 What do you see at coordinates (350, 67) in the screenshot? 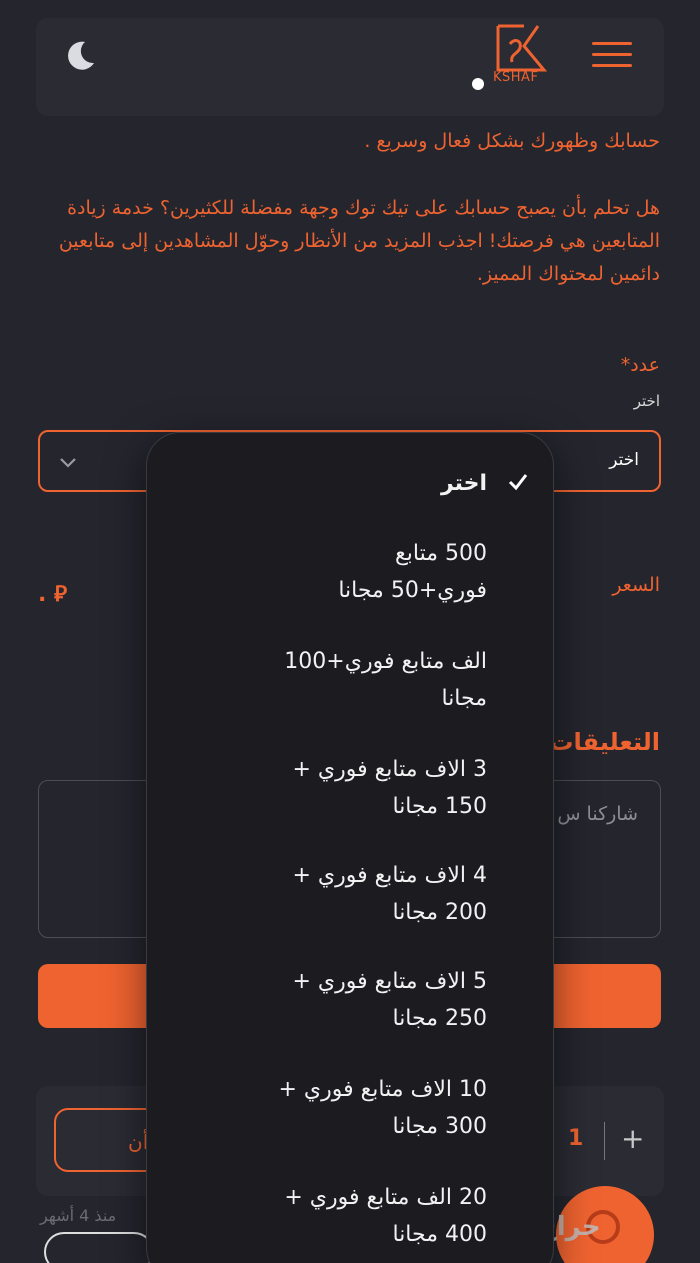
I see `site-header: KSHAF` at bounding box center [350, 67].